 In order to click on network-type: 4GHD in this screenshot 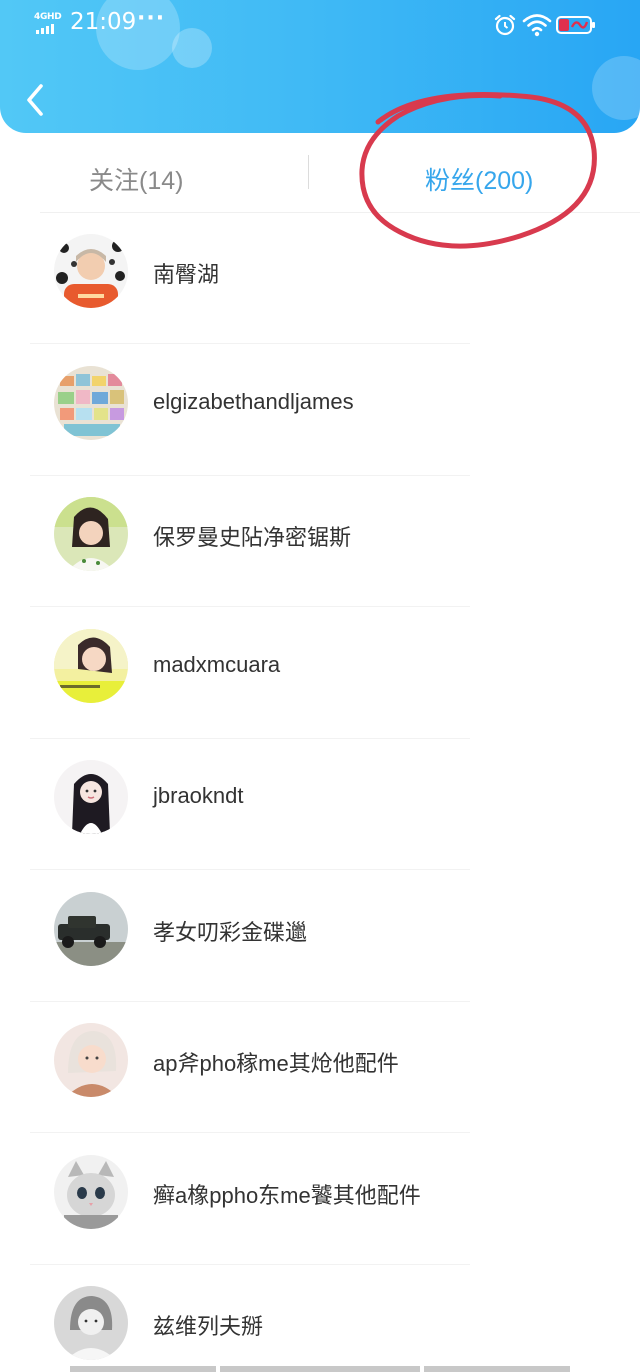, I will do `click(48, 17)`.